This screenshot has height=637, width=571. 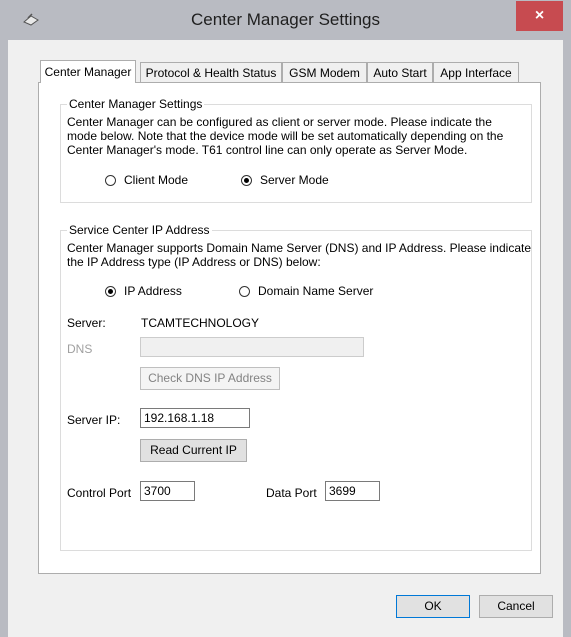 I want to click on close-icon: ×, so click(x=539, y=15).